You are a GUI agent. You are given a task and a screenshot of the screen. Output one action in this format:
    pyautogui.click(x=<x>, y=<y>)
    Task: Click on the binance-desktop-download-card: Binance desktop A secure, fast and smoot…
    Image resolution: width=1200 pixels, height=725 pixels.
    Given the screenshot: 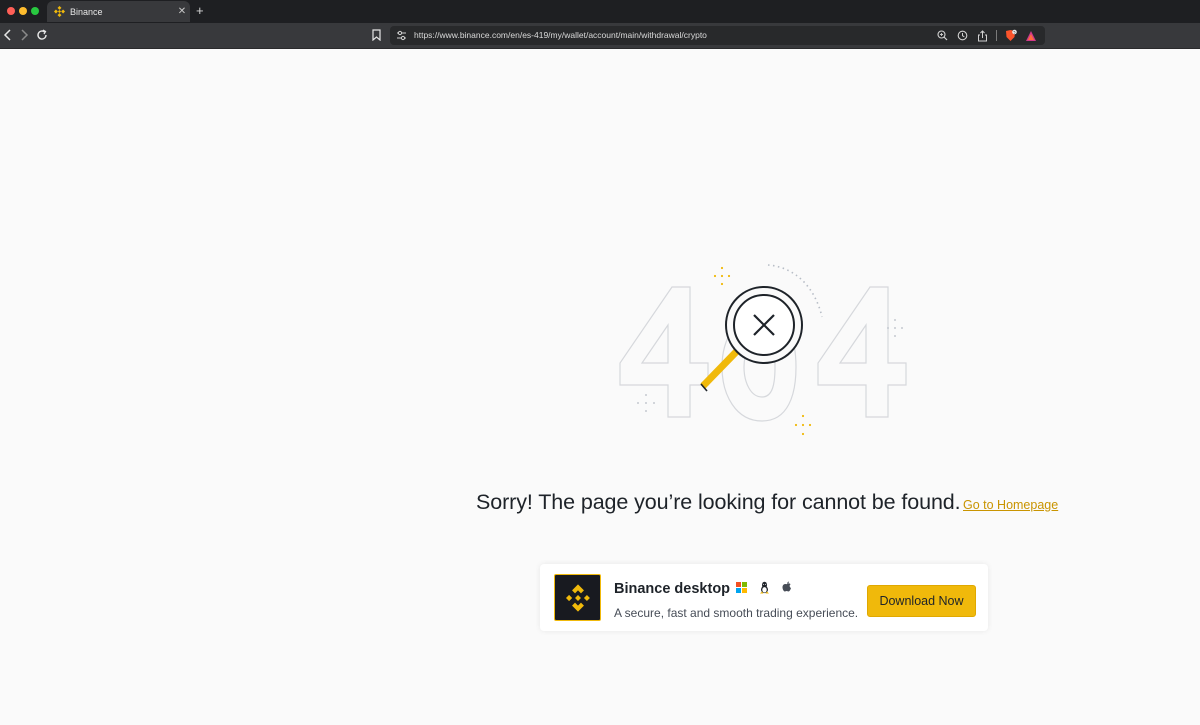 What is the action you would take?
    pyautogui.click(x=764, y=597)
    